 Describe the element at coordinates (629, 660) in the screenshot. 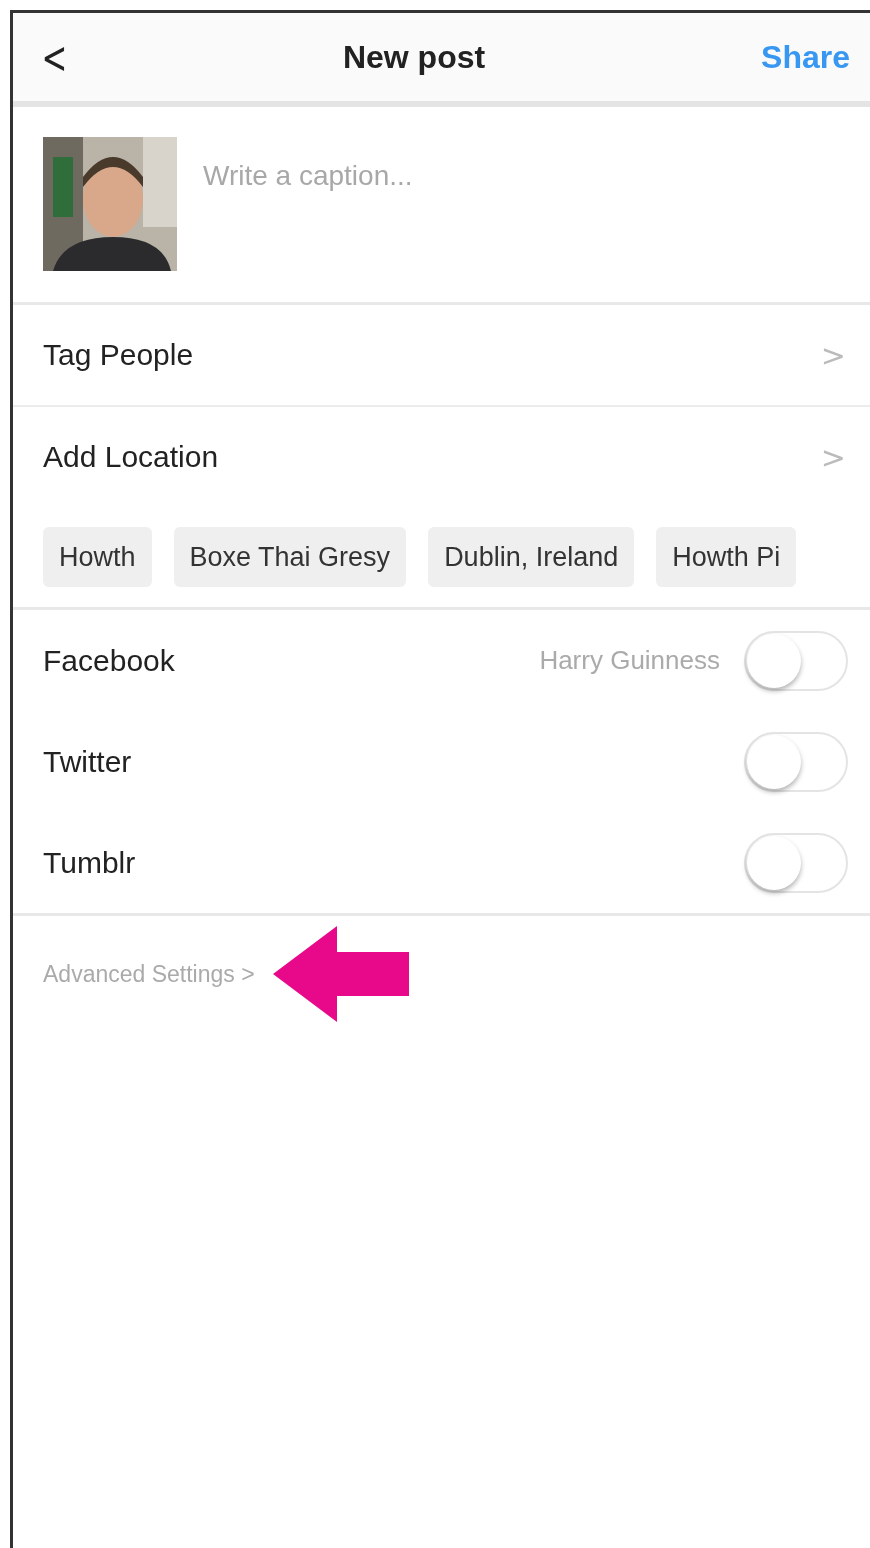

I see `account-name: Harry Guinness` at that location.